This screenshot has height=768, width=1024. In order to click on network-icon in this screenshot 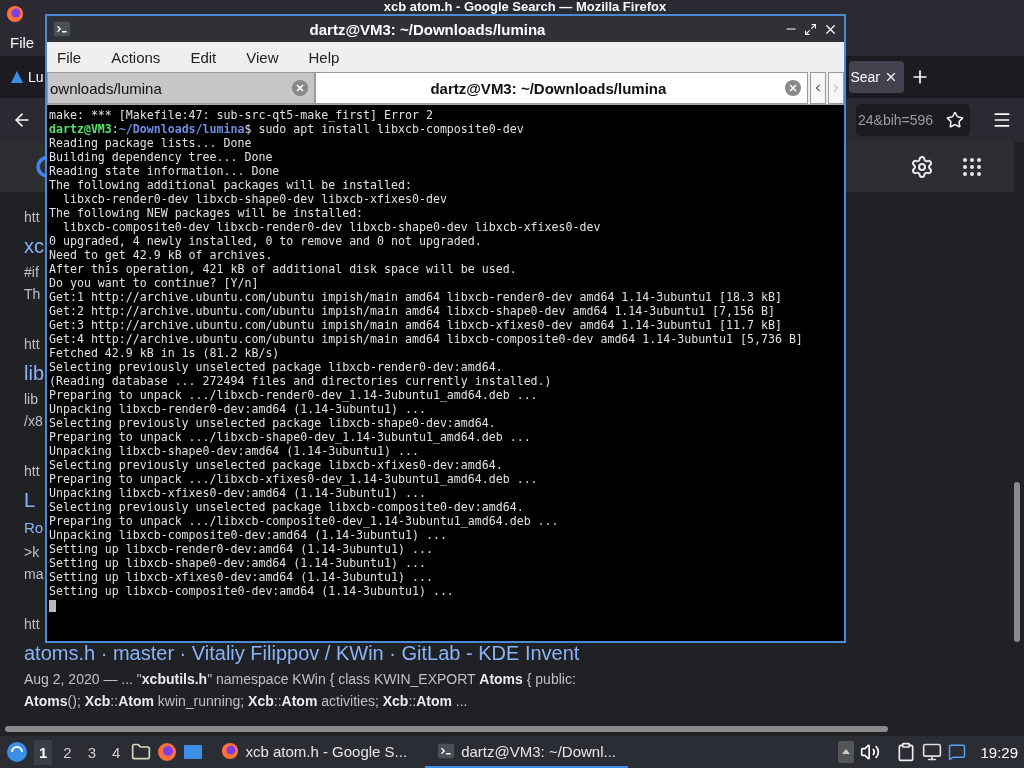, I will do `click(932, 752)`.